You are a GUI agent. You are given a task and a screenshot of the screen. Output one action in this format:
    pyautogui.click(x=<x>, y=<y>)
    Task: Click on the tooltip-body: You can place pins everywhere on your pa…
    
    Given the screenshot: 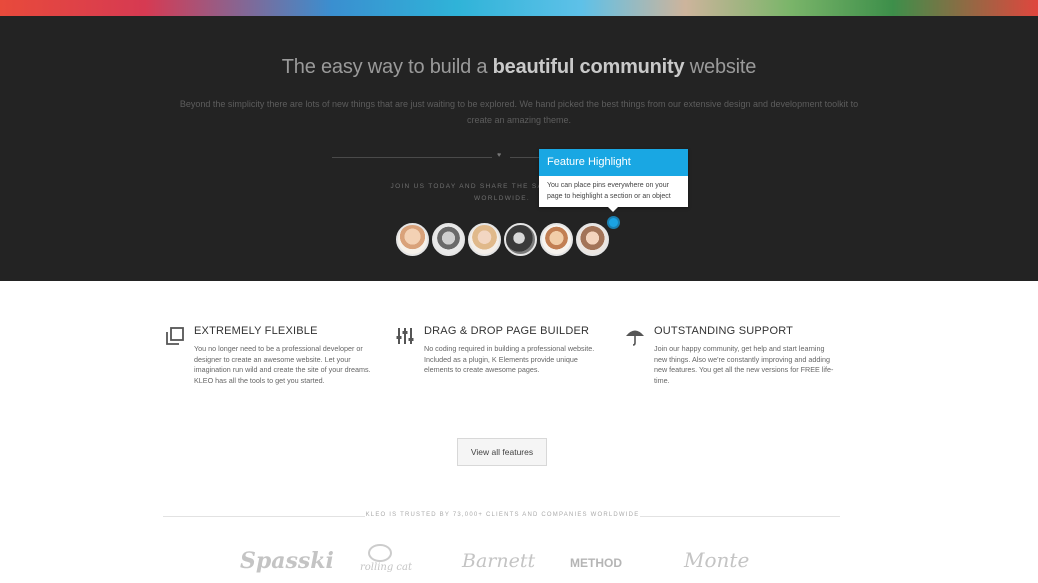 What is the action you would take?
    pyautogui.click(x=609, y=191)
    